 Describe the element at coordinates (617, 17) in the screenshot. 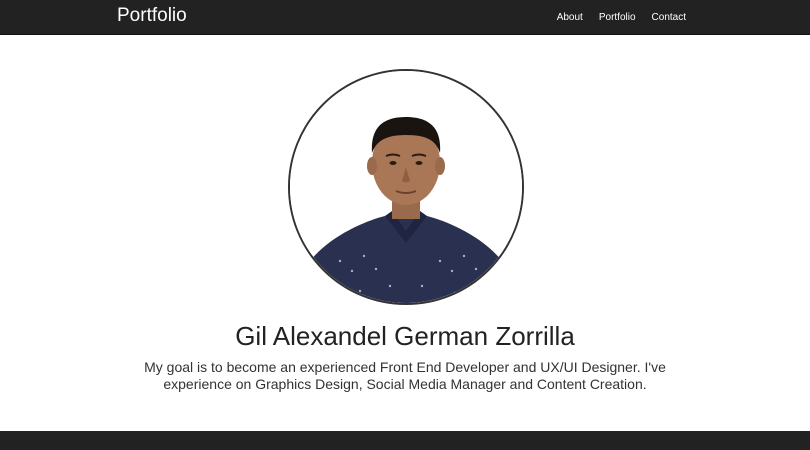

I see `nav-link-portfolio: Portfolio` at that location.